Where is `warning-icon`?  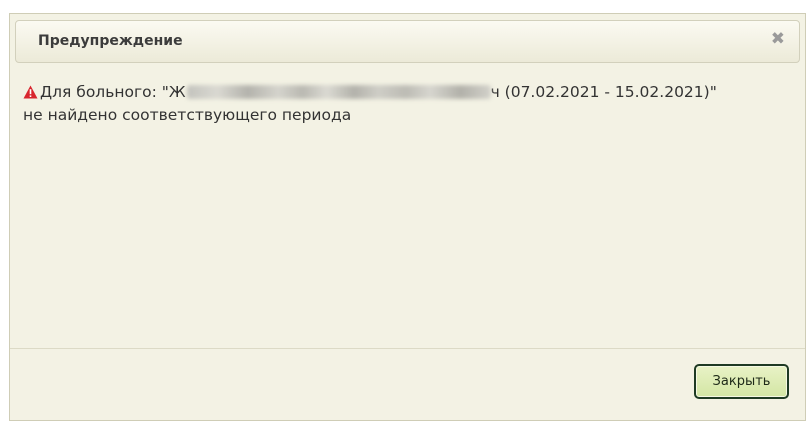 warning-icon is located at coordinates (30, 94).